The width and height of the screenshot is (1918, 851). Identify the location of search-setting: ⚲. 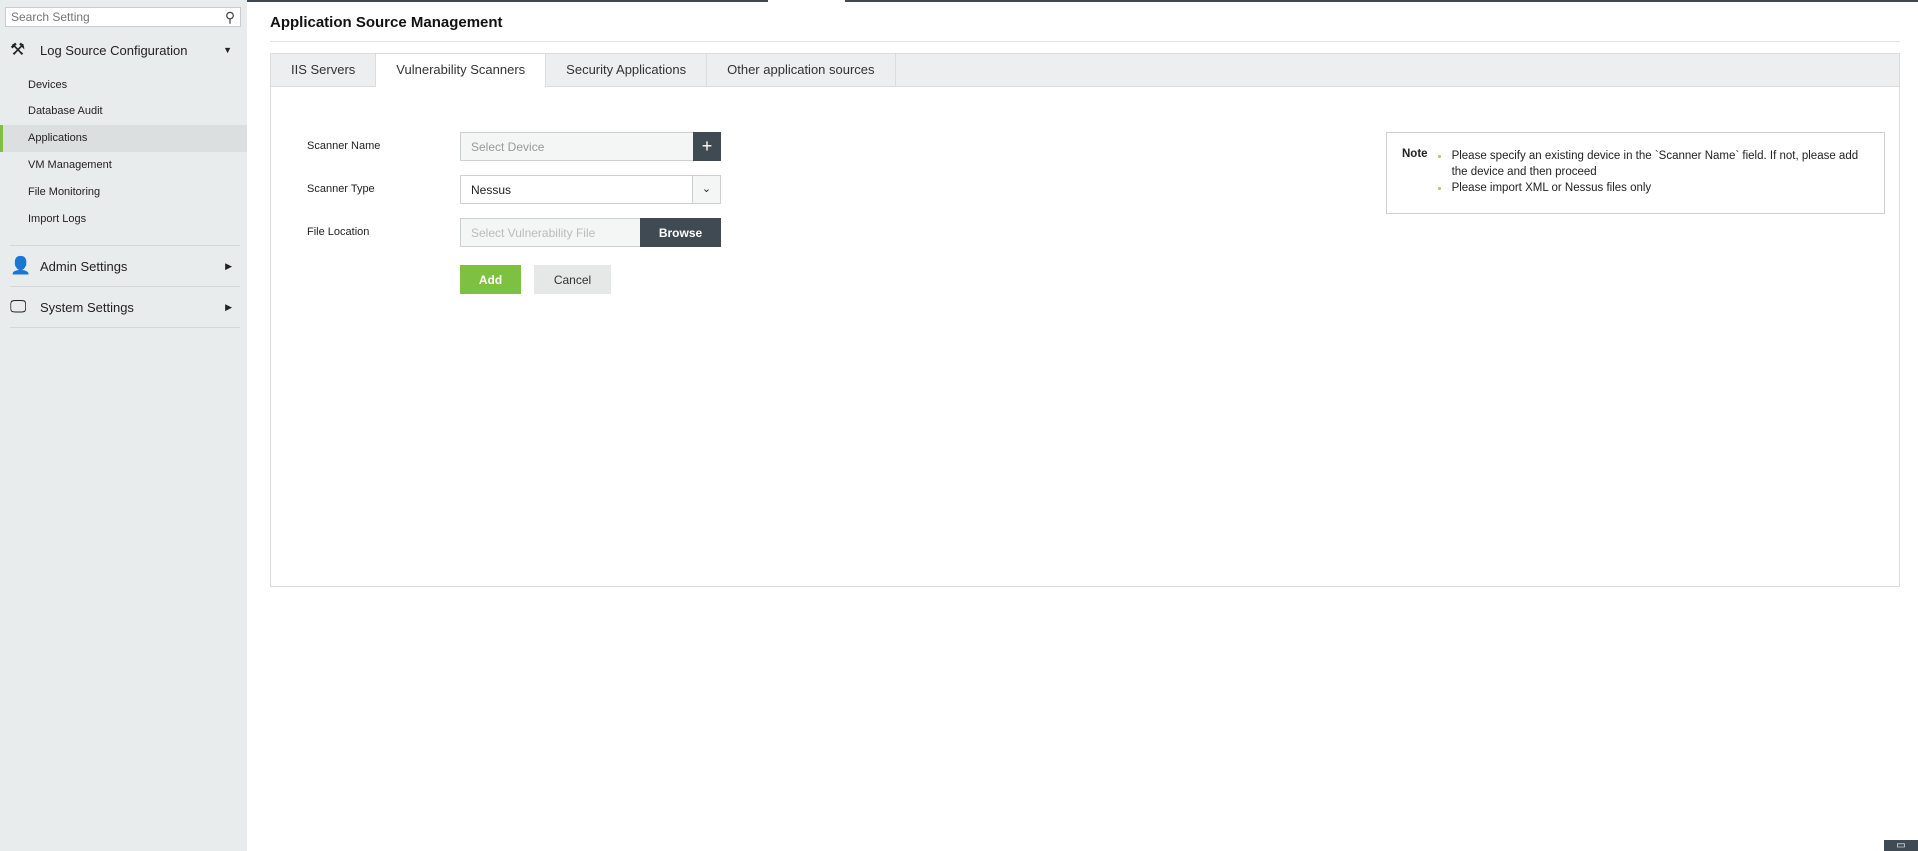
(123, 17).